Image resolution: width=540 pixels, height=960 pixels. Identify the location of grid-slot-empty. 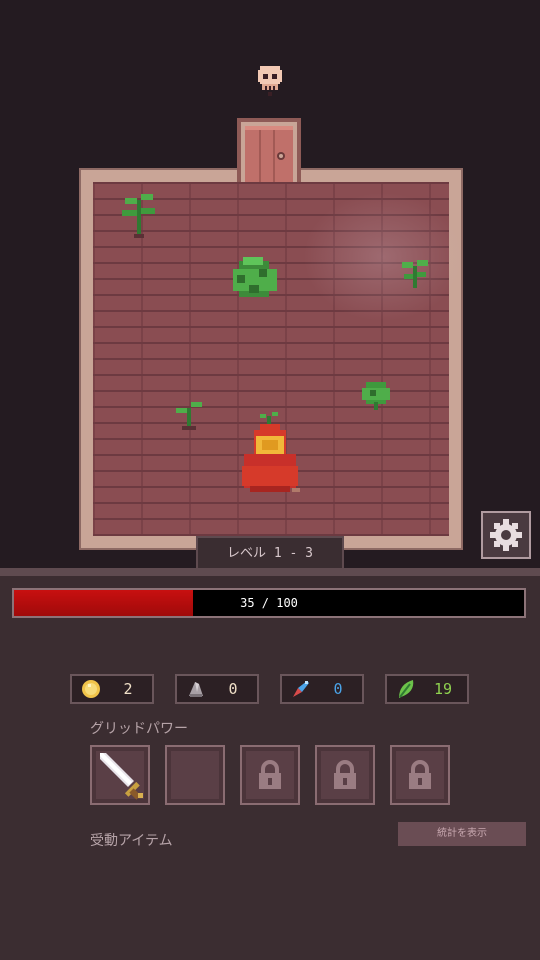
(195, 775).